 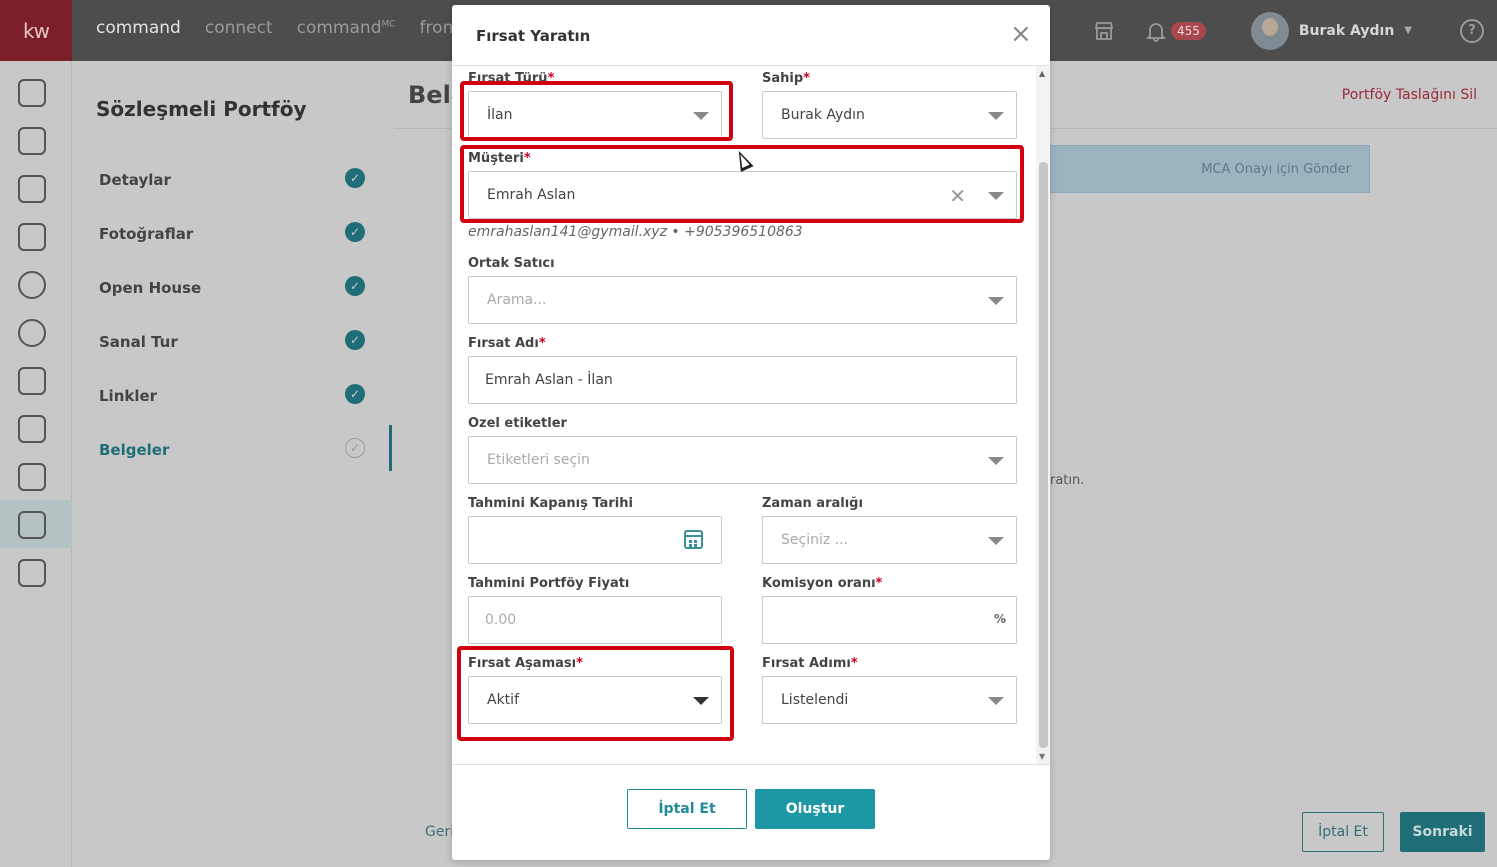 I want to click on megaphone-icon, so click(x=32, y=381).